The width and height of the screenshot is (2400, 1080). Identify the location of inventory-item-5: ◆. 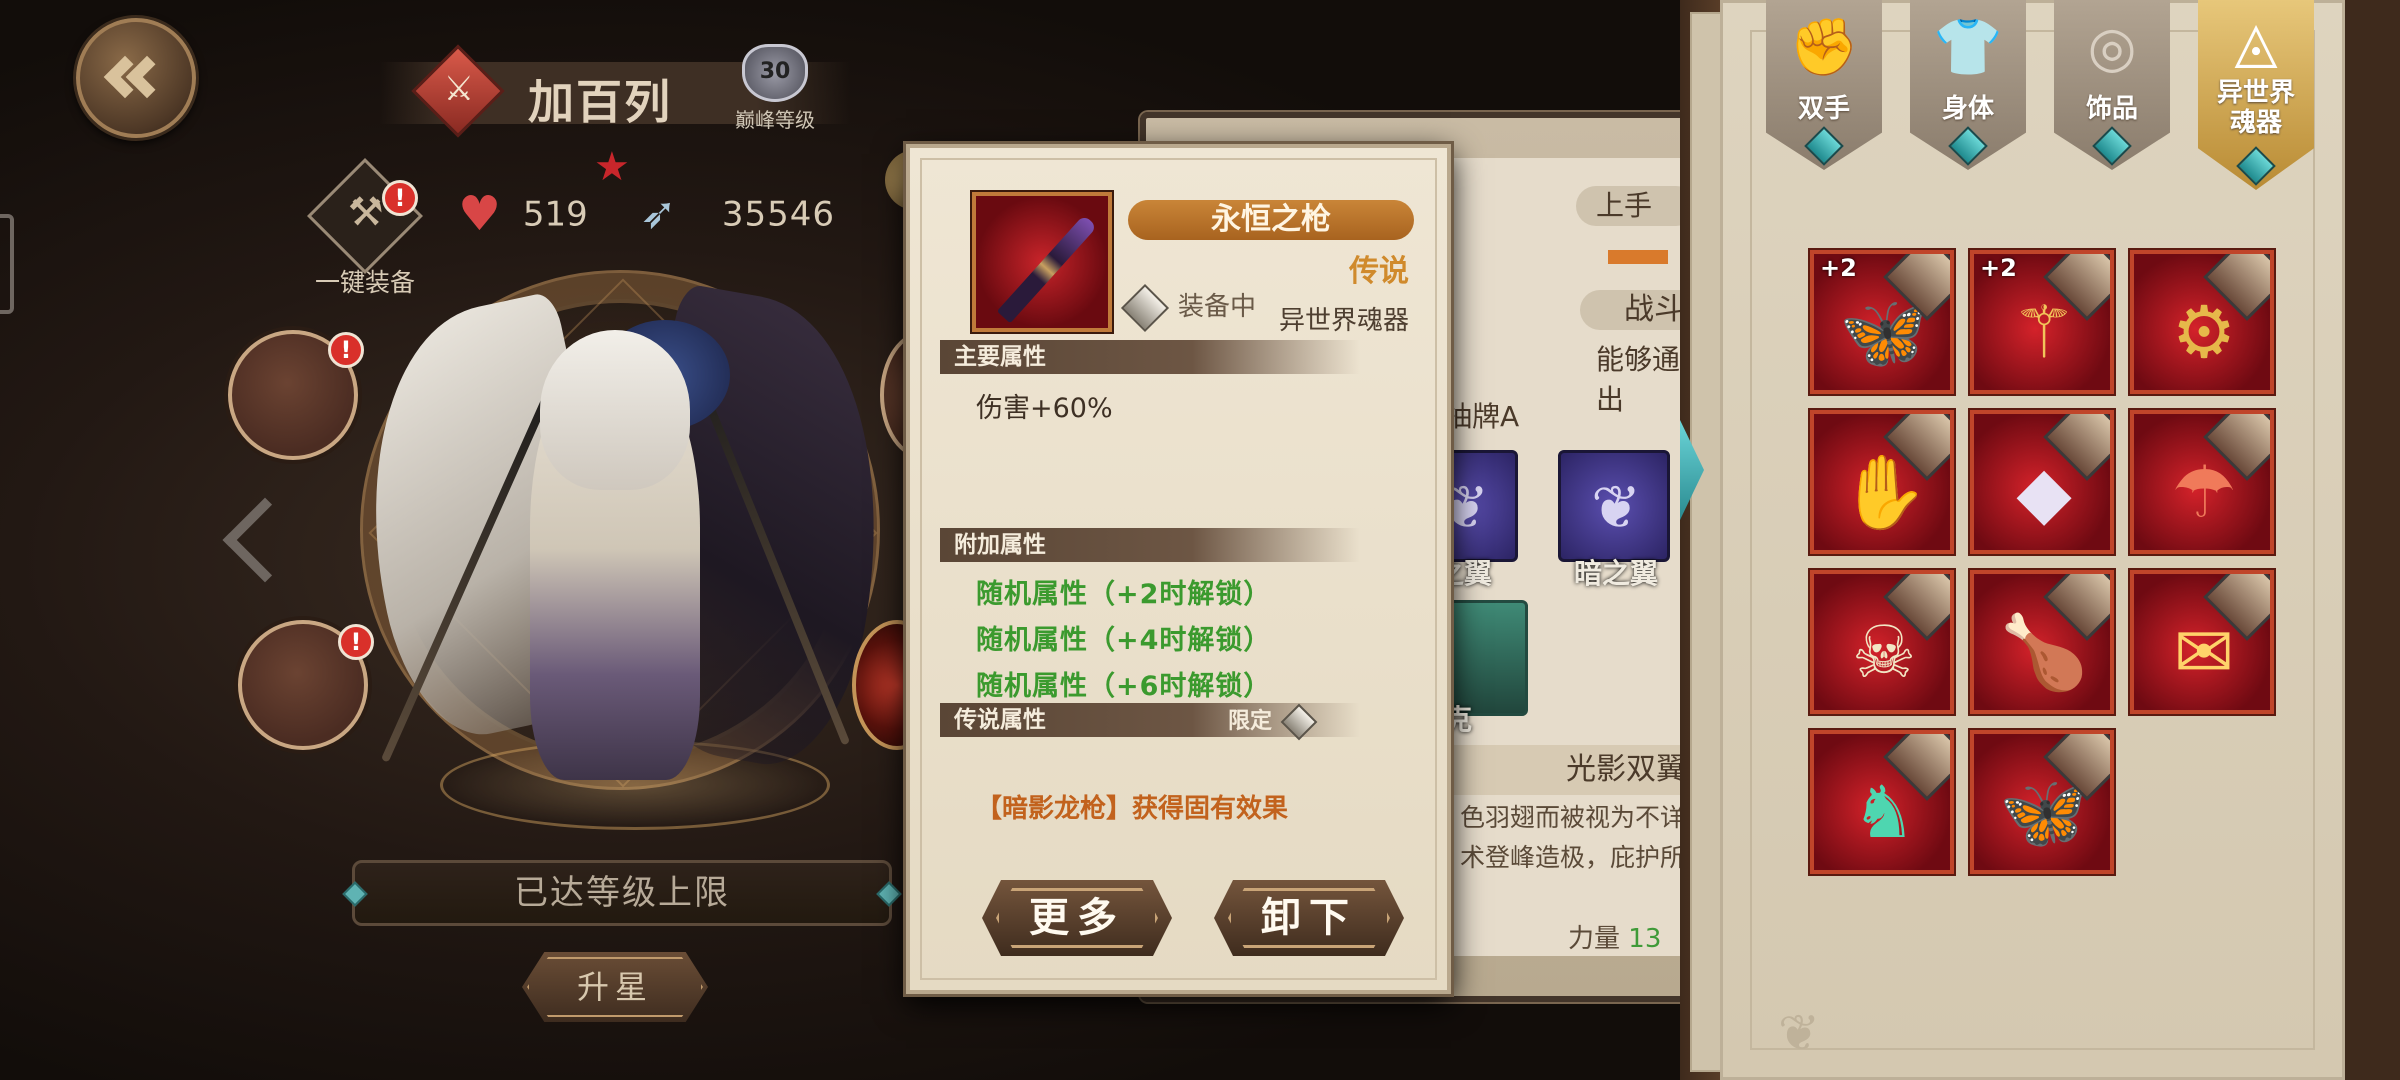
(2042, 482).